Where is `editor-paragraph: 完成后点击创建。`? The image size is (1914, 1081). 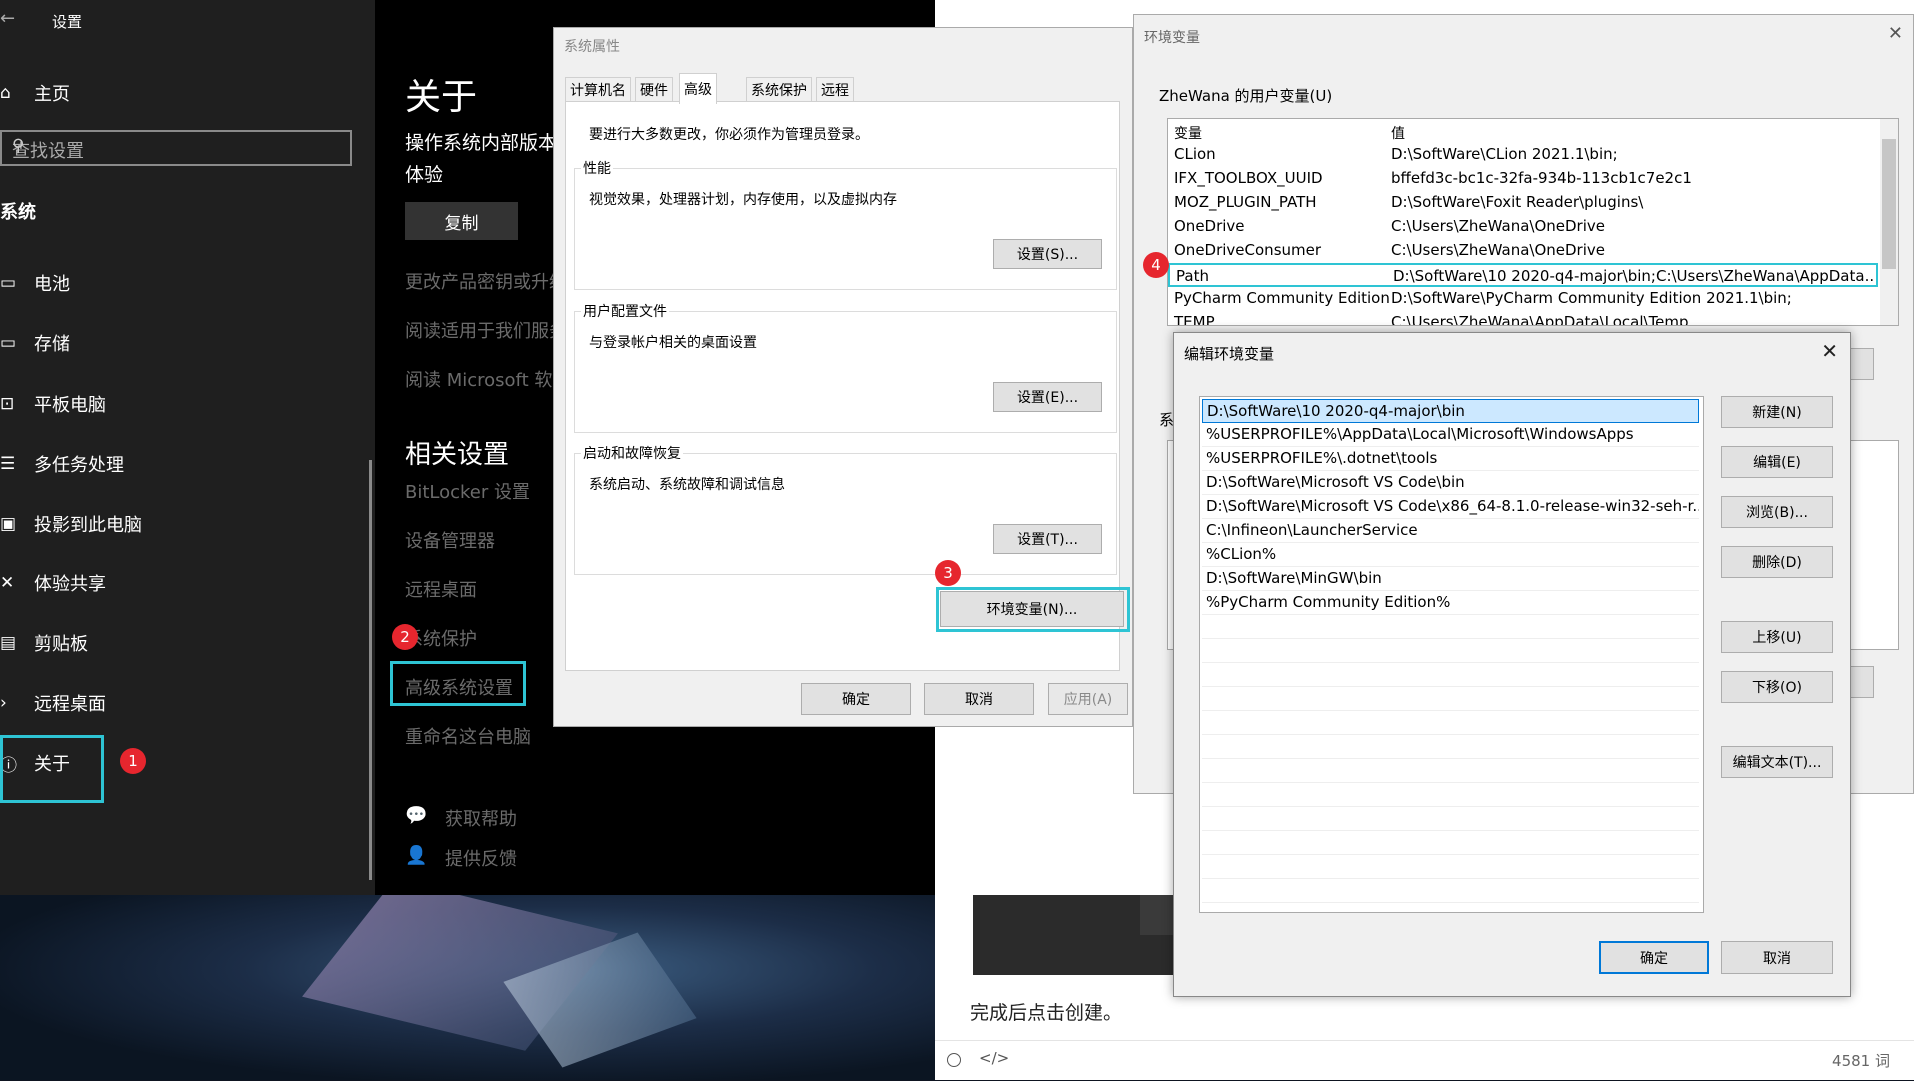
editor-paragraph: 完成后点击创建。 is located at coordinates (1046, 1011).